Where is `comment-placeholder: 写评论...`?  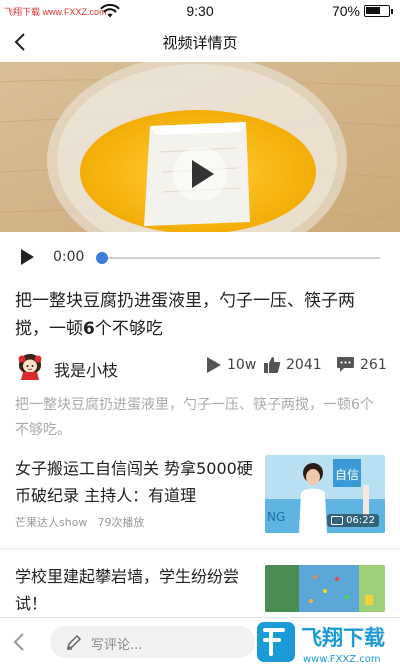 comment-placeholder: 写评论... is located at coordinates (117, 645).